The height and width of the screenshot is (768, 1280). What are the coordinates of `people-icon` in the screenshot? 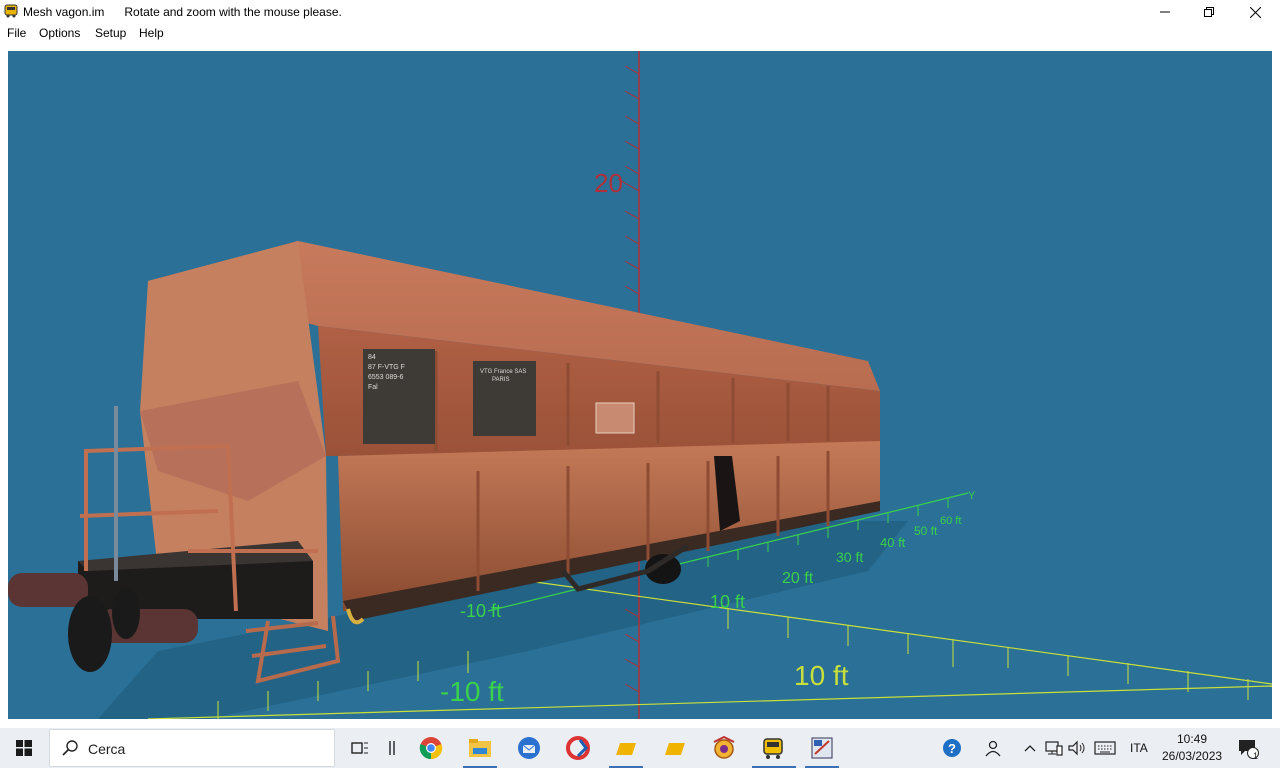 It's located at (993, 748).